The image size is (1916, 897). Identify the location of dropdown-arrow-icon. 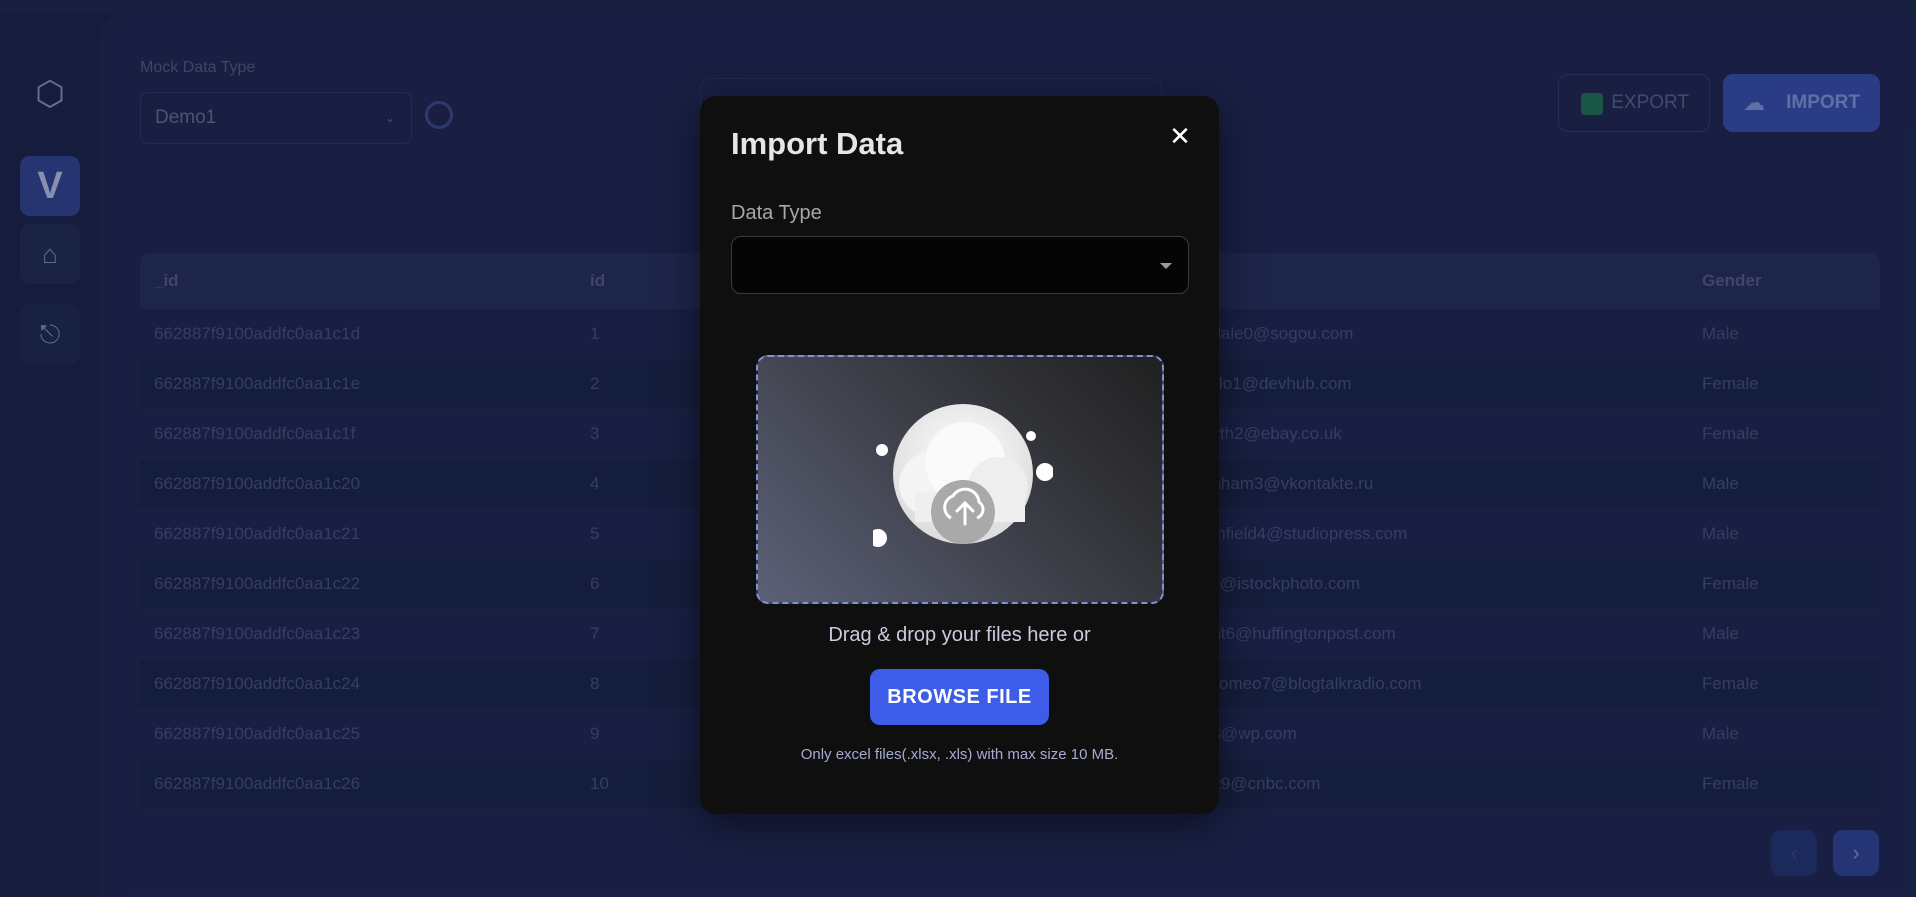
(1166, 266).